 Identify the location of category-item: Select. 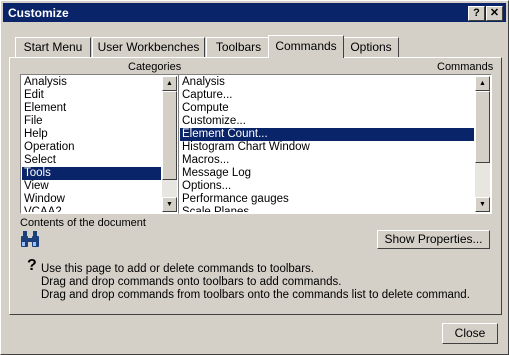
(91, 160).